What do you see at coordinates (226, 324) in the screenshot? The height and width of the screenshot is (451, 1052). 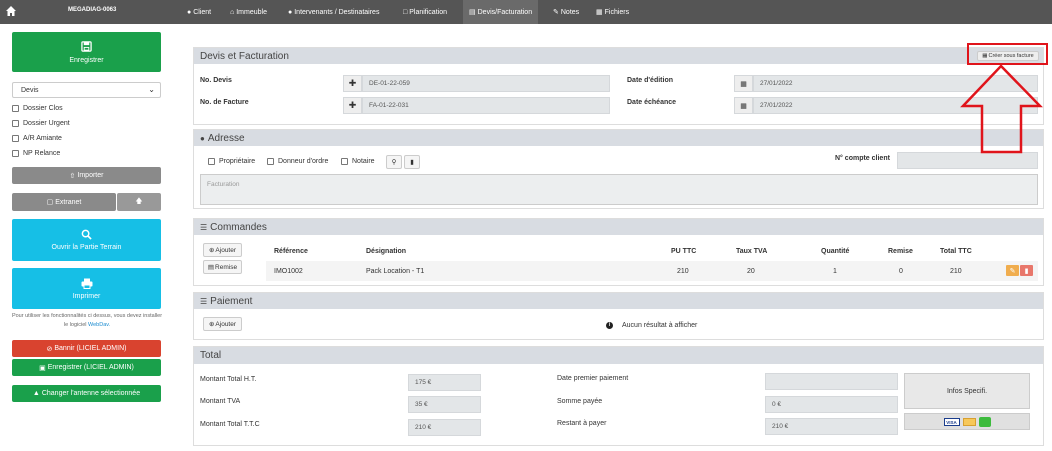 I see `add-payment-label: Ajouter` at bounding box center [226, 324].